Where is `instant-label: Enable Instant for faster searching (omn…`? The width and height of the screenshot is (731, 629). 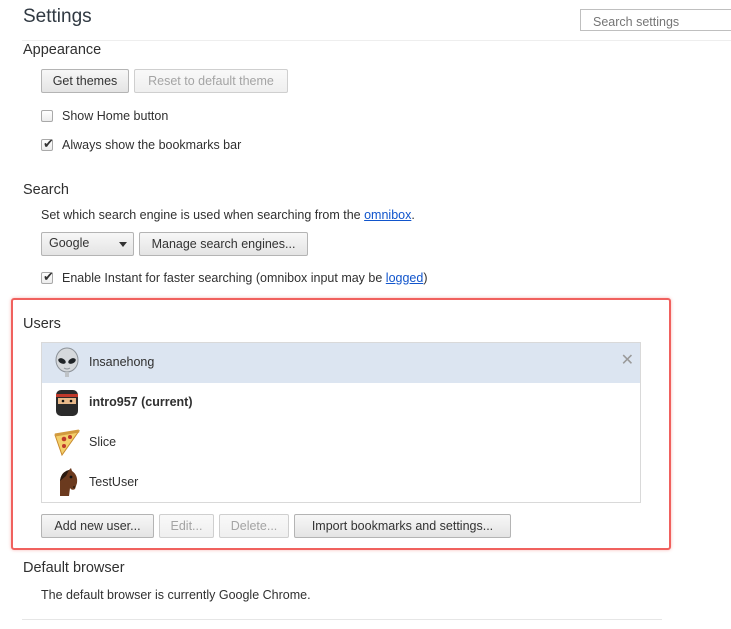
instant-label: Enable Instant for faster searching (omn… is located at coordinates (245, 278).